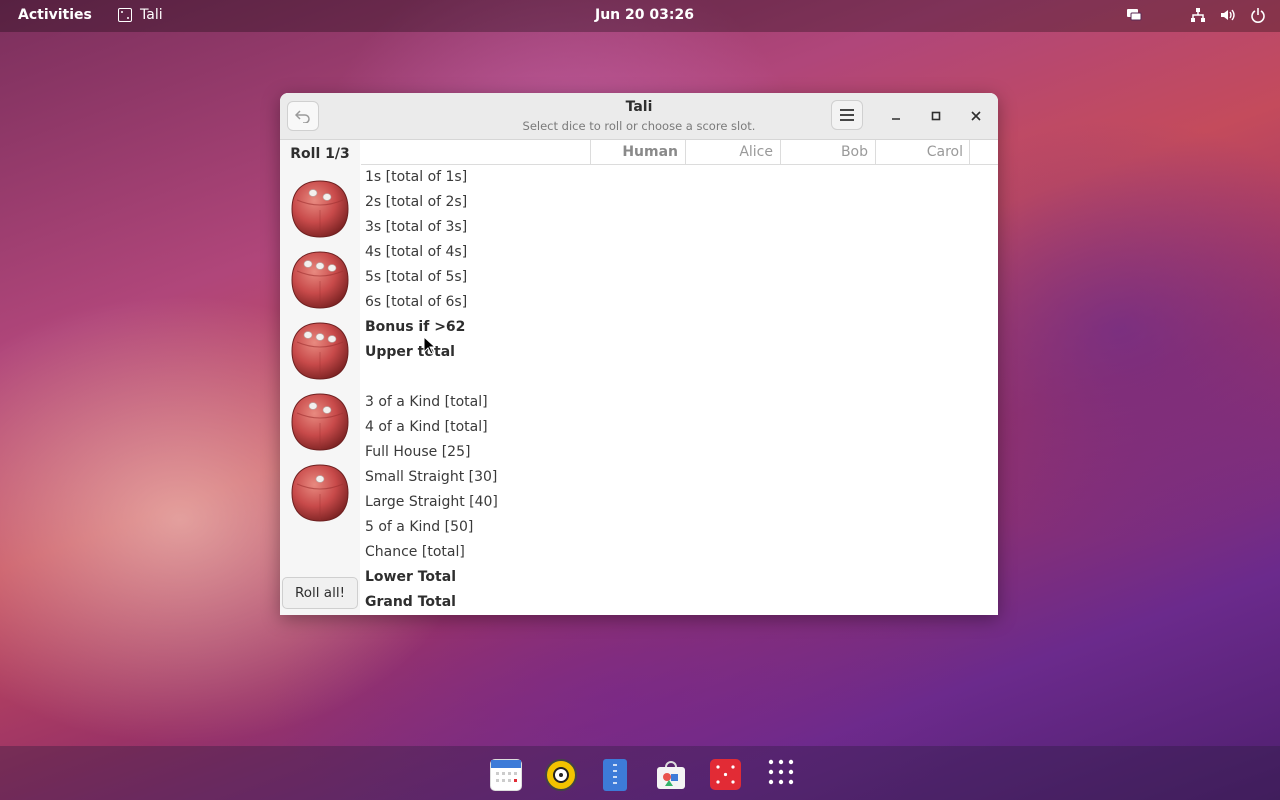 This screenshot has width=1280, height=800. I want to click on minimize-button, so click(896, 116).